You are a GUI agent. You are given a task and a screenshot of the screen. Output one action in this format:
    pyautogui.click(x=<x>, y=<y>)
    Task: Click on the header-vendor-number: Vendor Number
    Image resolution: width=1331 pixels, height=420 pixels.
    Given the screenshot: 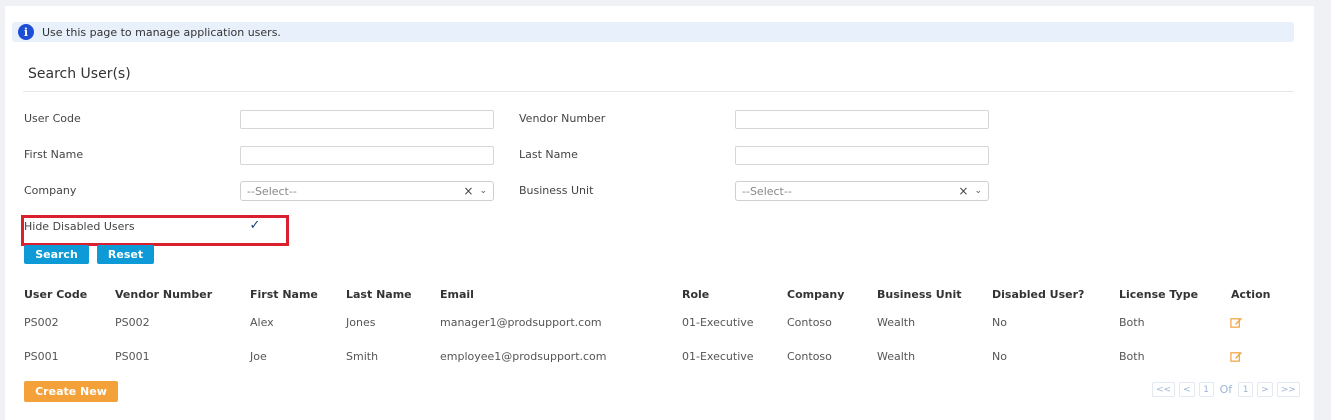 What is the action you would take?
    pyautogui.click(x=163, y=294)
    